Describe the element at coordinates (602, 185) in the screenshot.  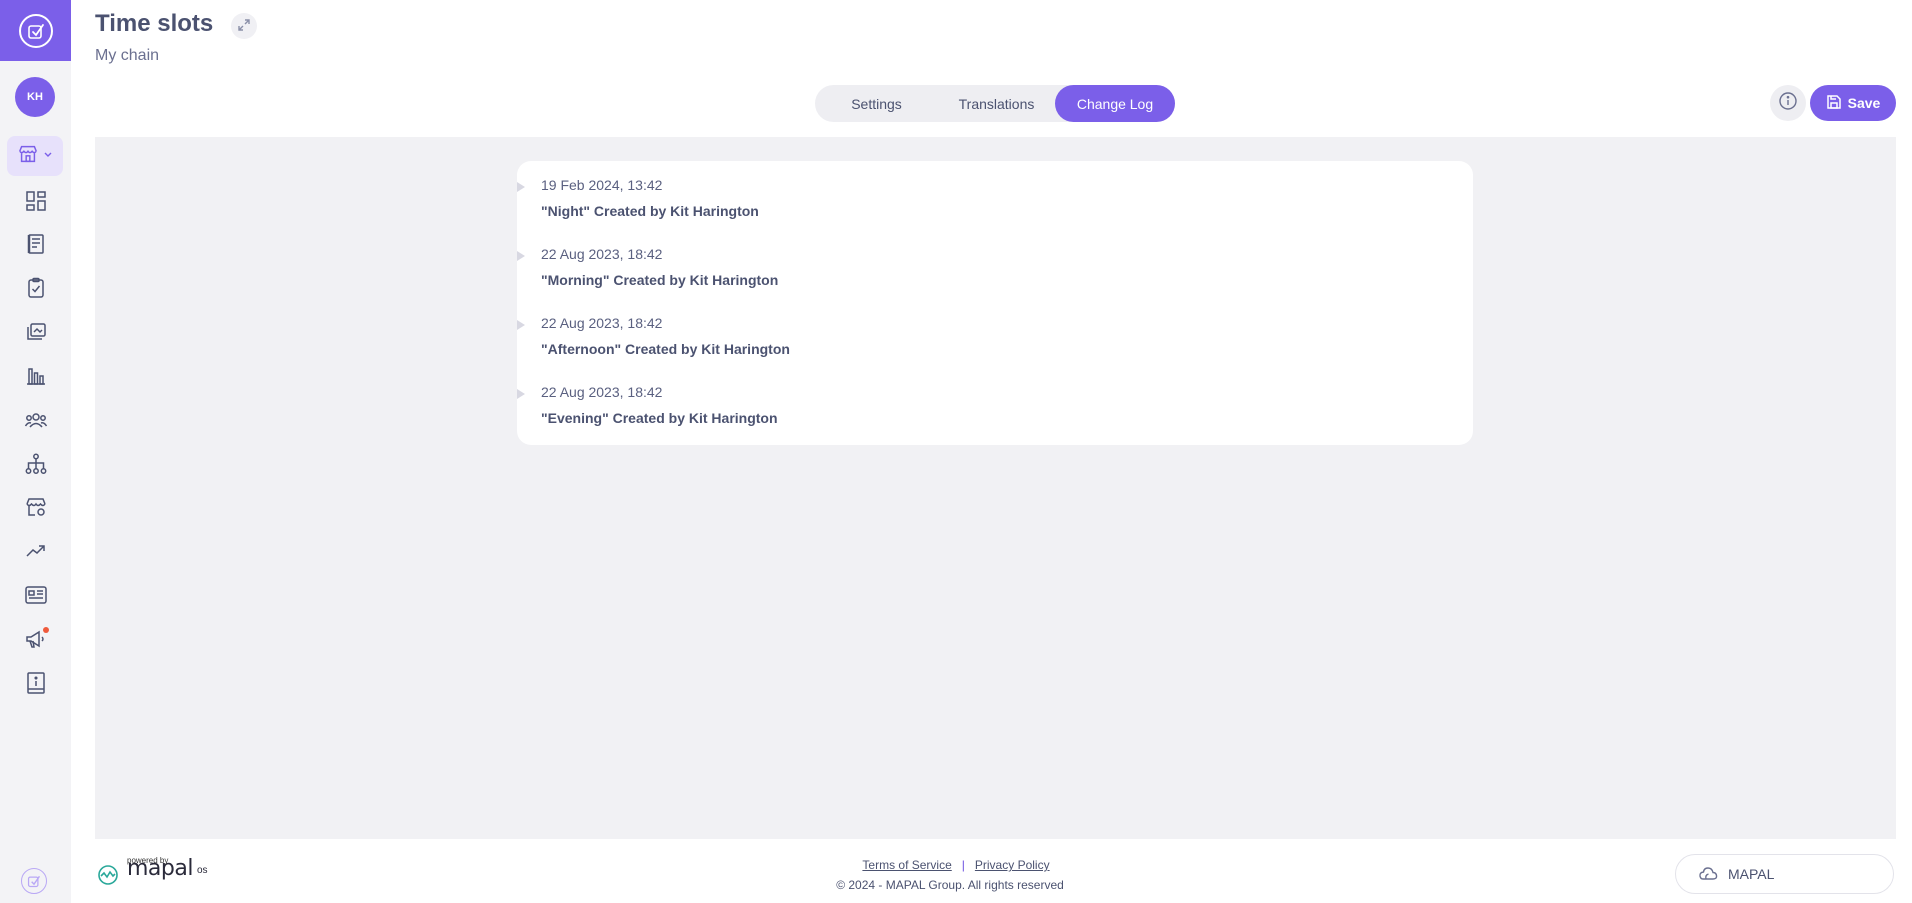
I see `log-date: 19 Feb 2024, 13:42` at that location.